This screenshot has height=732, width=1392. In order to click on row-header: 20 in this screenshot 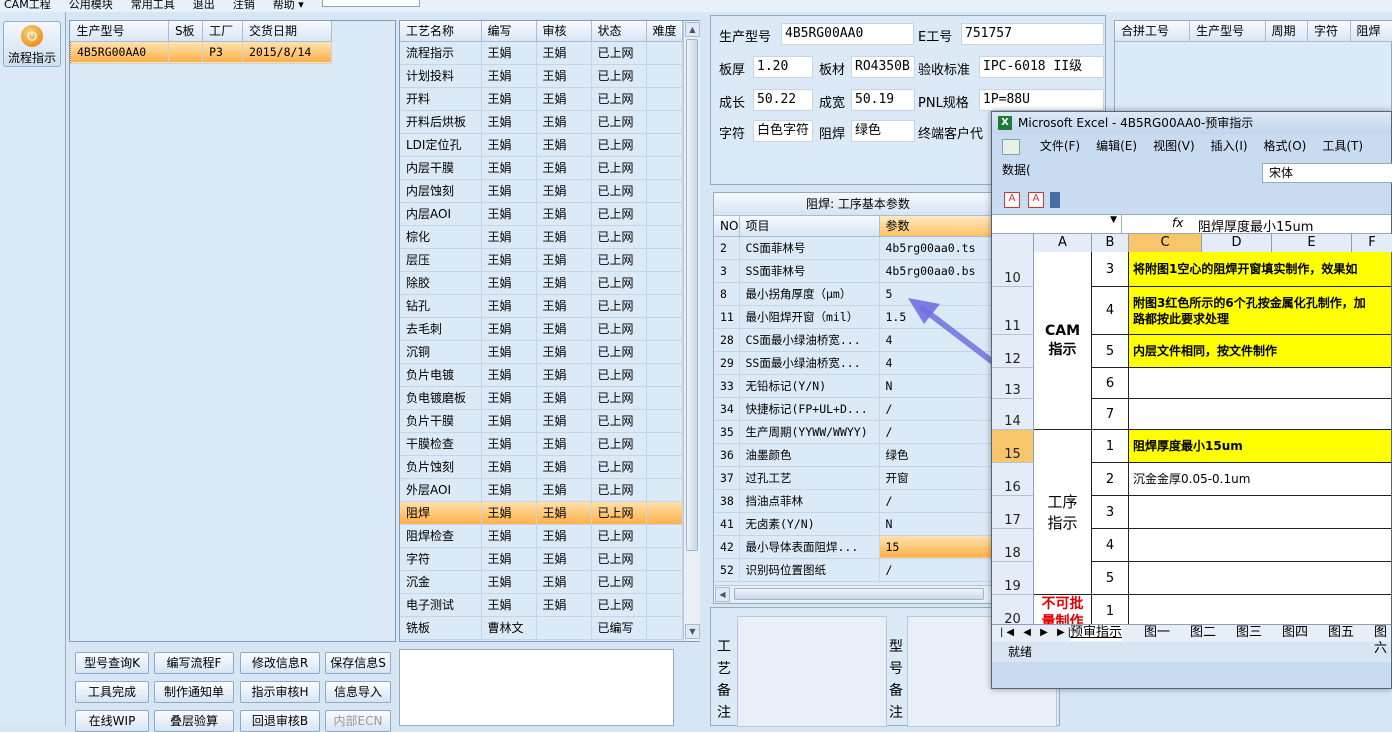, I will do `click(1013, 609)`.